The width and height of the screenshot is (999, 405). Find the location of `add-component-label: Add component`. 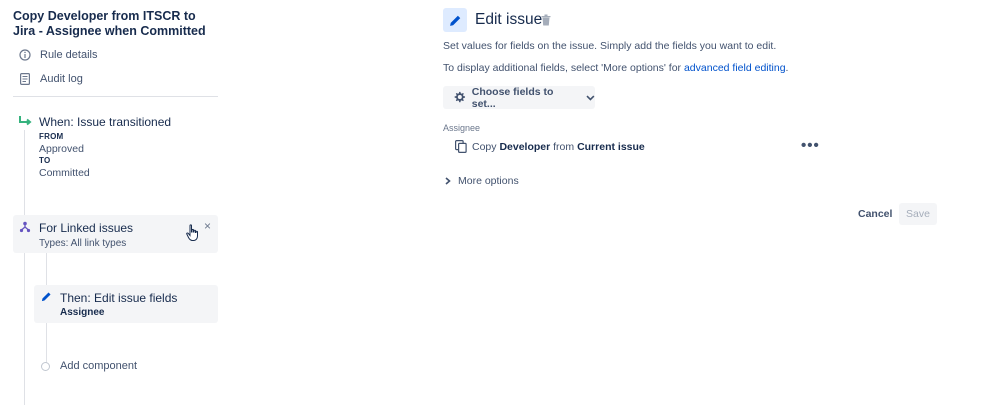

add-component-label: Add component is located at coordinates (99, 366).